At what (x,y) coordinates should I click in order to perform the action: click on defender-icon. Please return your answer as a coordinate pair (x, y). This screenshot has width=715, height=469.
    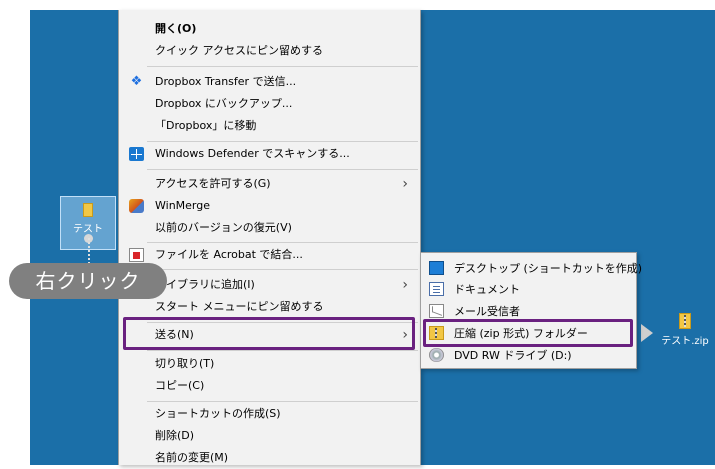
    Looking at the image, I should click on (136, 154).